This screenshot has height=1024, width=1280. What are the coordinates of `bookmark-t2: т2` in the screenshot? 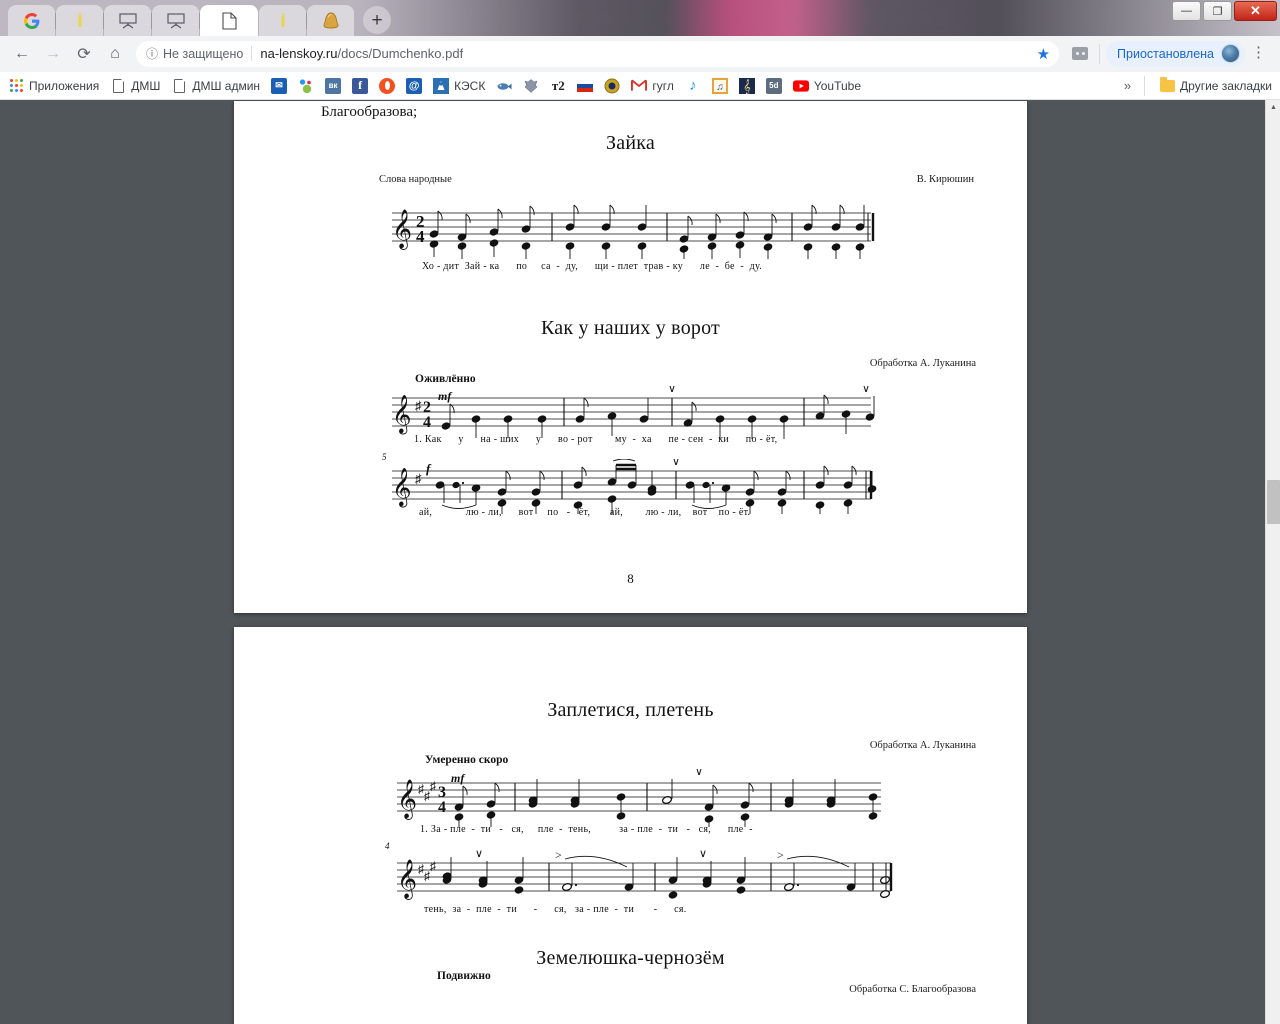 It's located at (558, 86).